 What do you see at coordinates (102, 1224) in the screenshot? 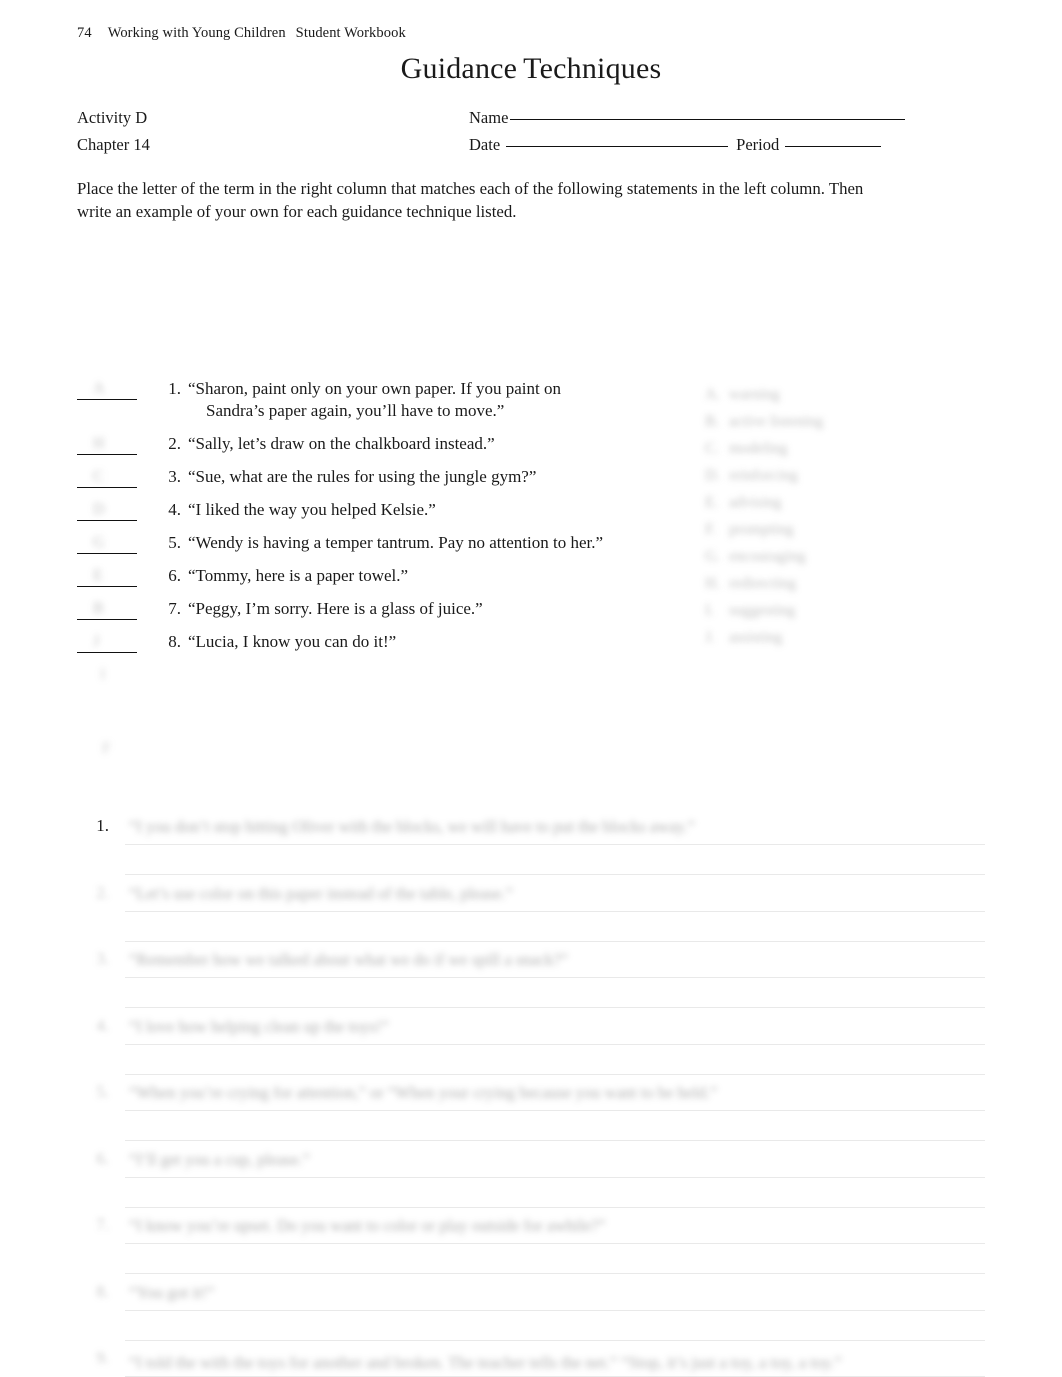
I see `written-answer-number: 7.` at bounding box center [102, 1224].